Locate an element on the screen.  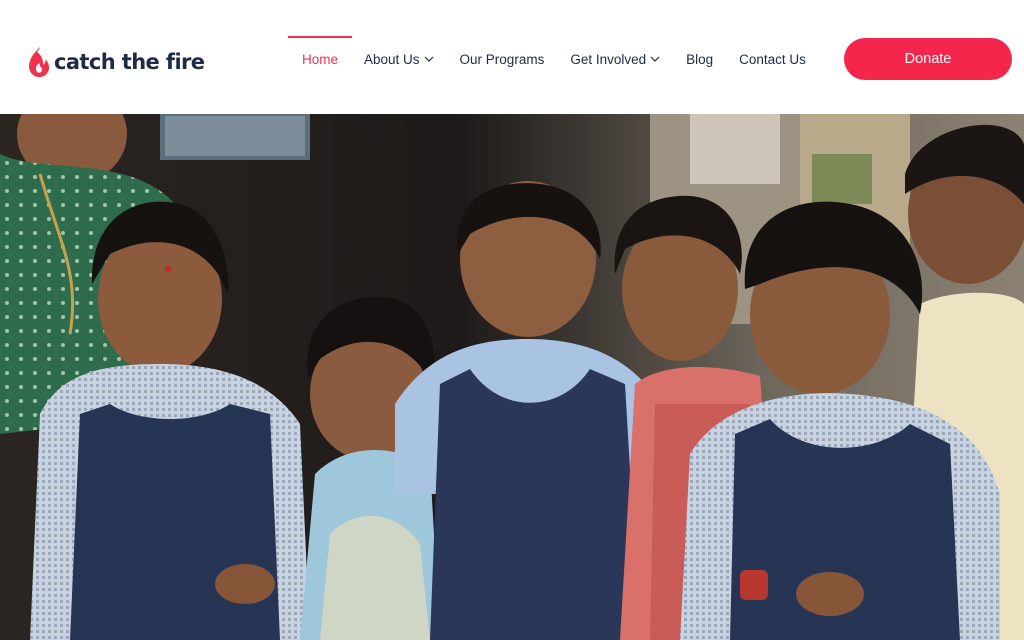
nav-label: Our Programs is located at coordinates (502, 59).